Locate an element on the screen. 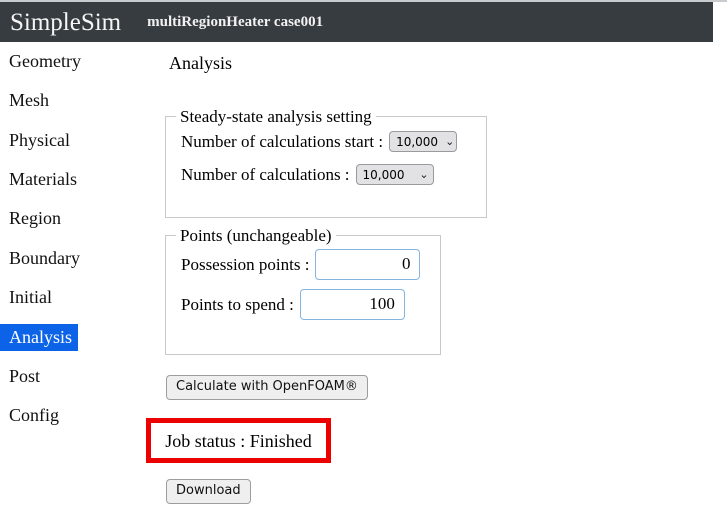 The height and width of the screenshot is (514, 727). sidebar-item-analysis: Analysis is located at coordinates (39, 337).